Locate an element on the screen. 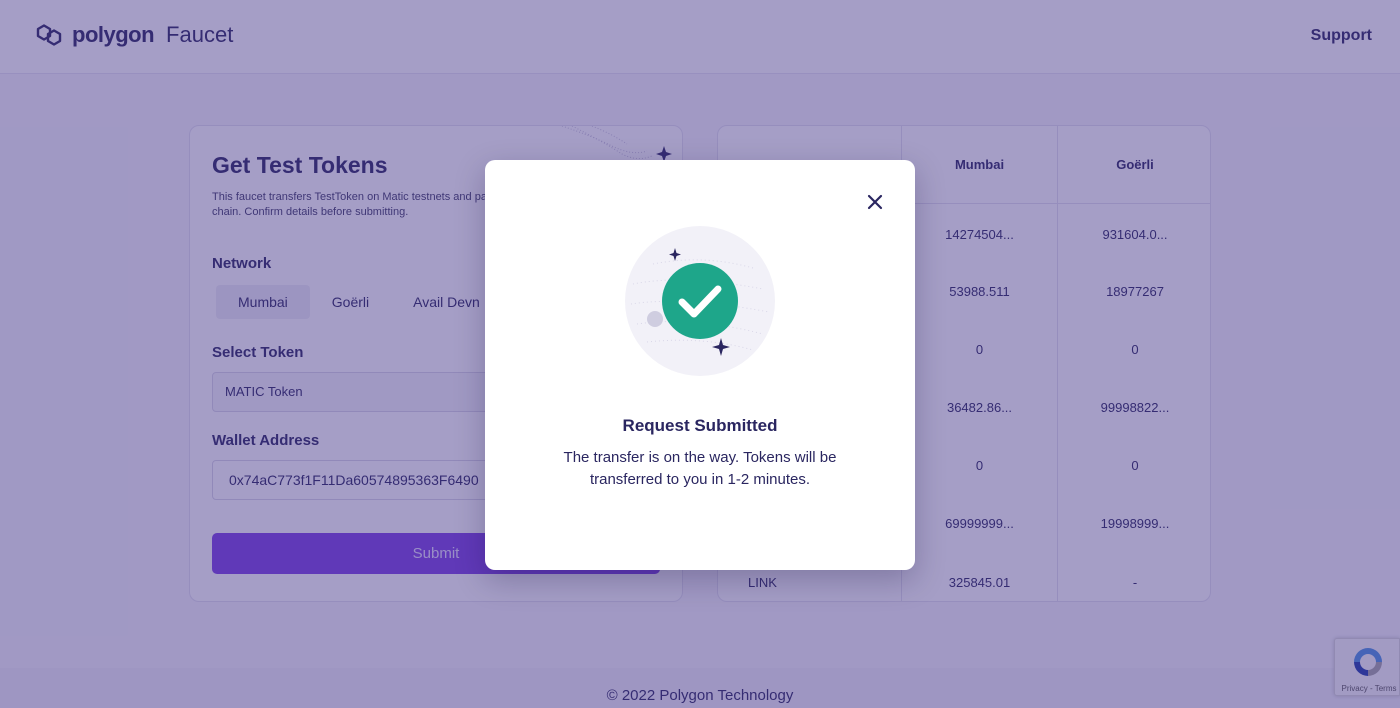 The height and width of the screenshot is (708, 1400). modal-title: Request Submitted is located at coordinates (700, 425).